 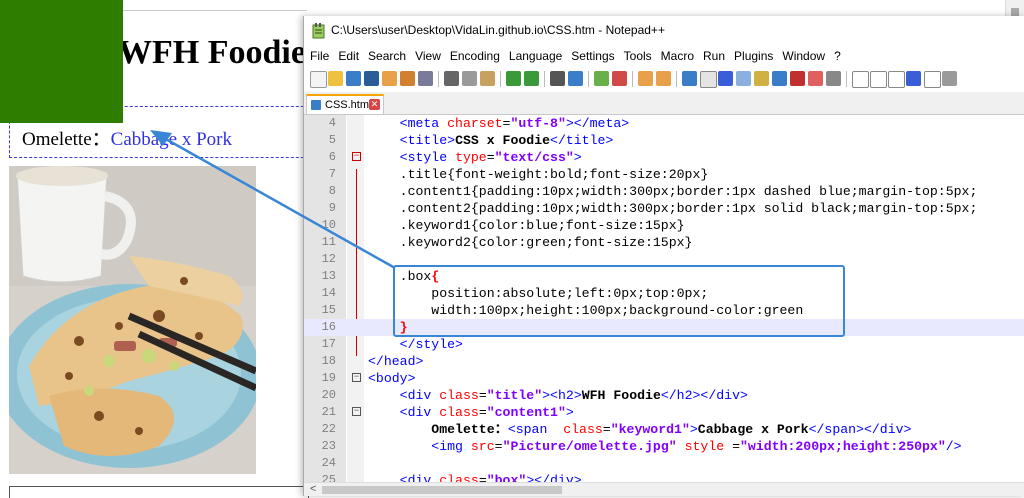 What do you see at coordinates (389, 78) in the screenshot?
I see `close-icon` at bounding box center [389, 78].